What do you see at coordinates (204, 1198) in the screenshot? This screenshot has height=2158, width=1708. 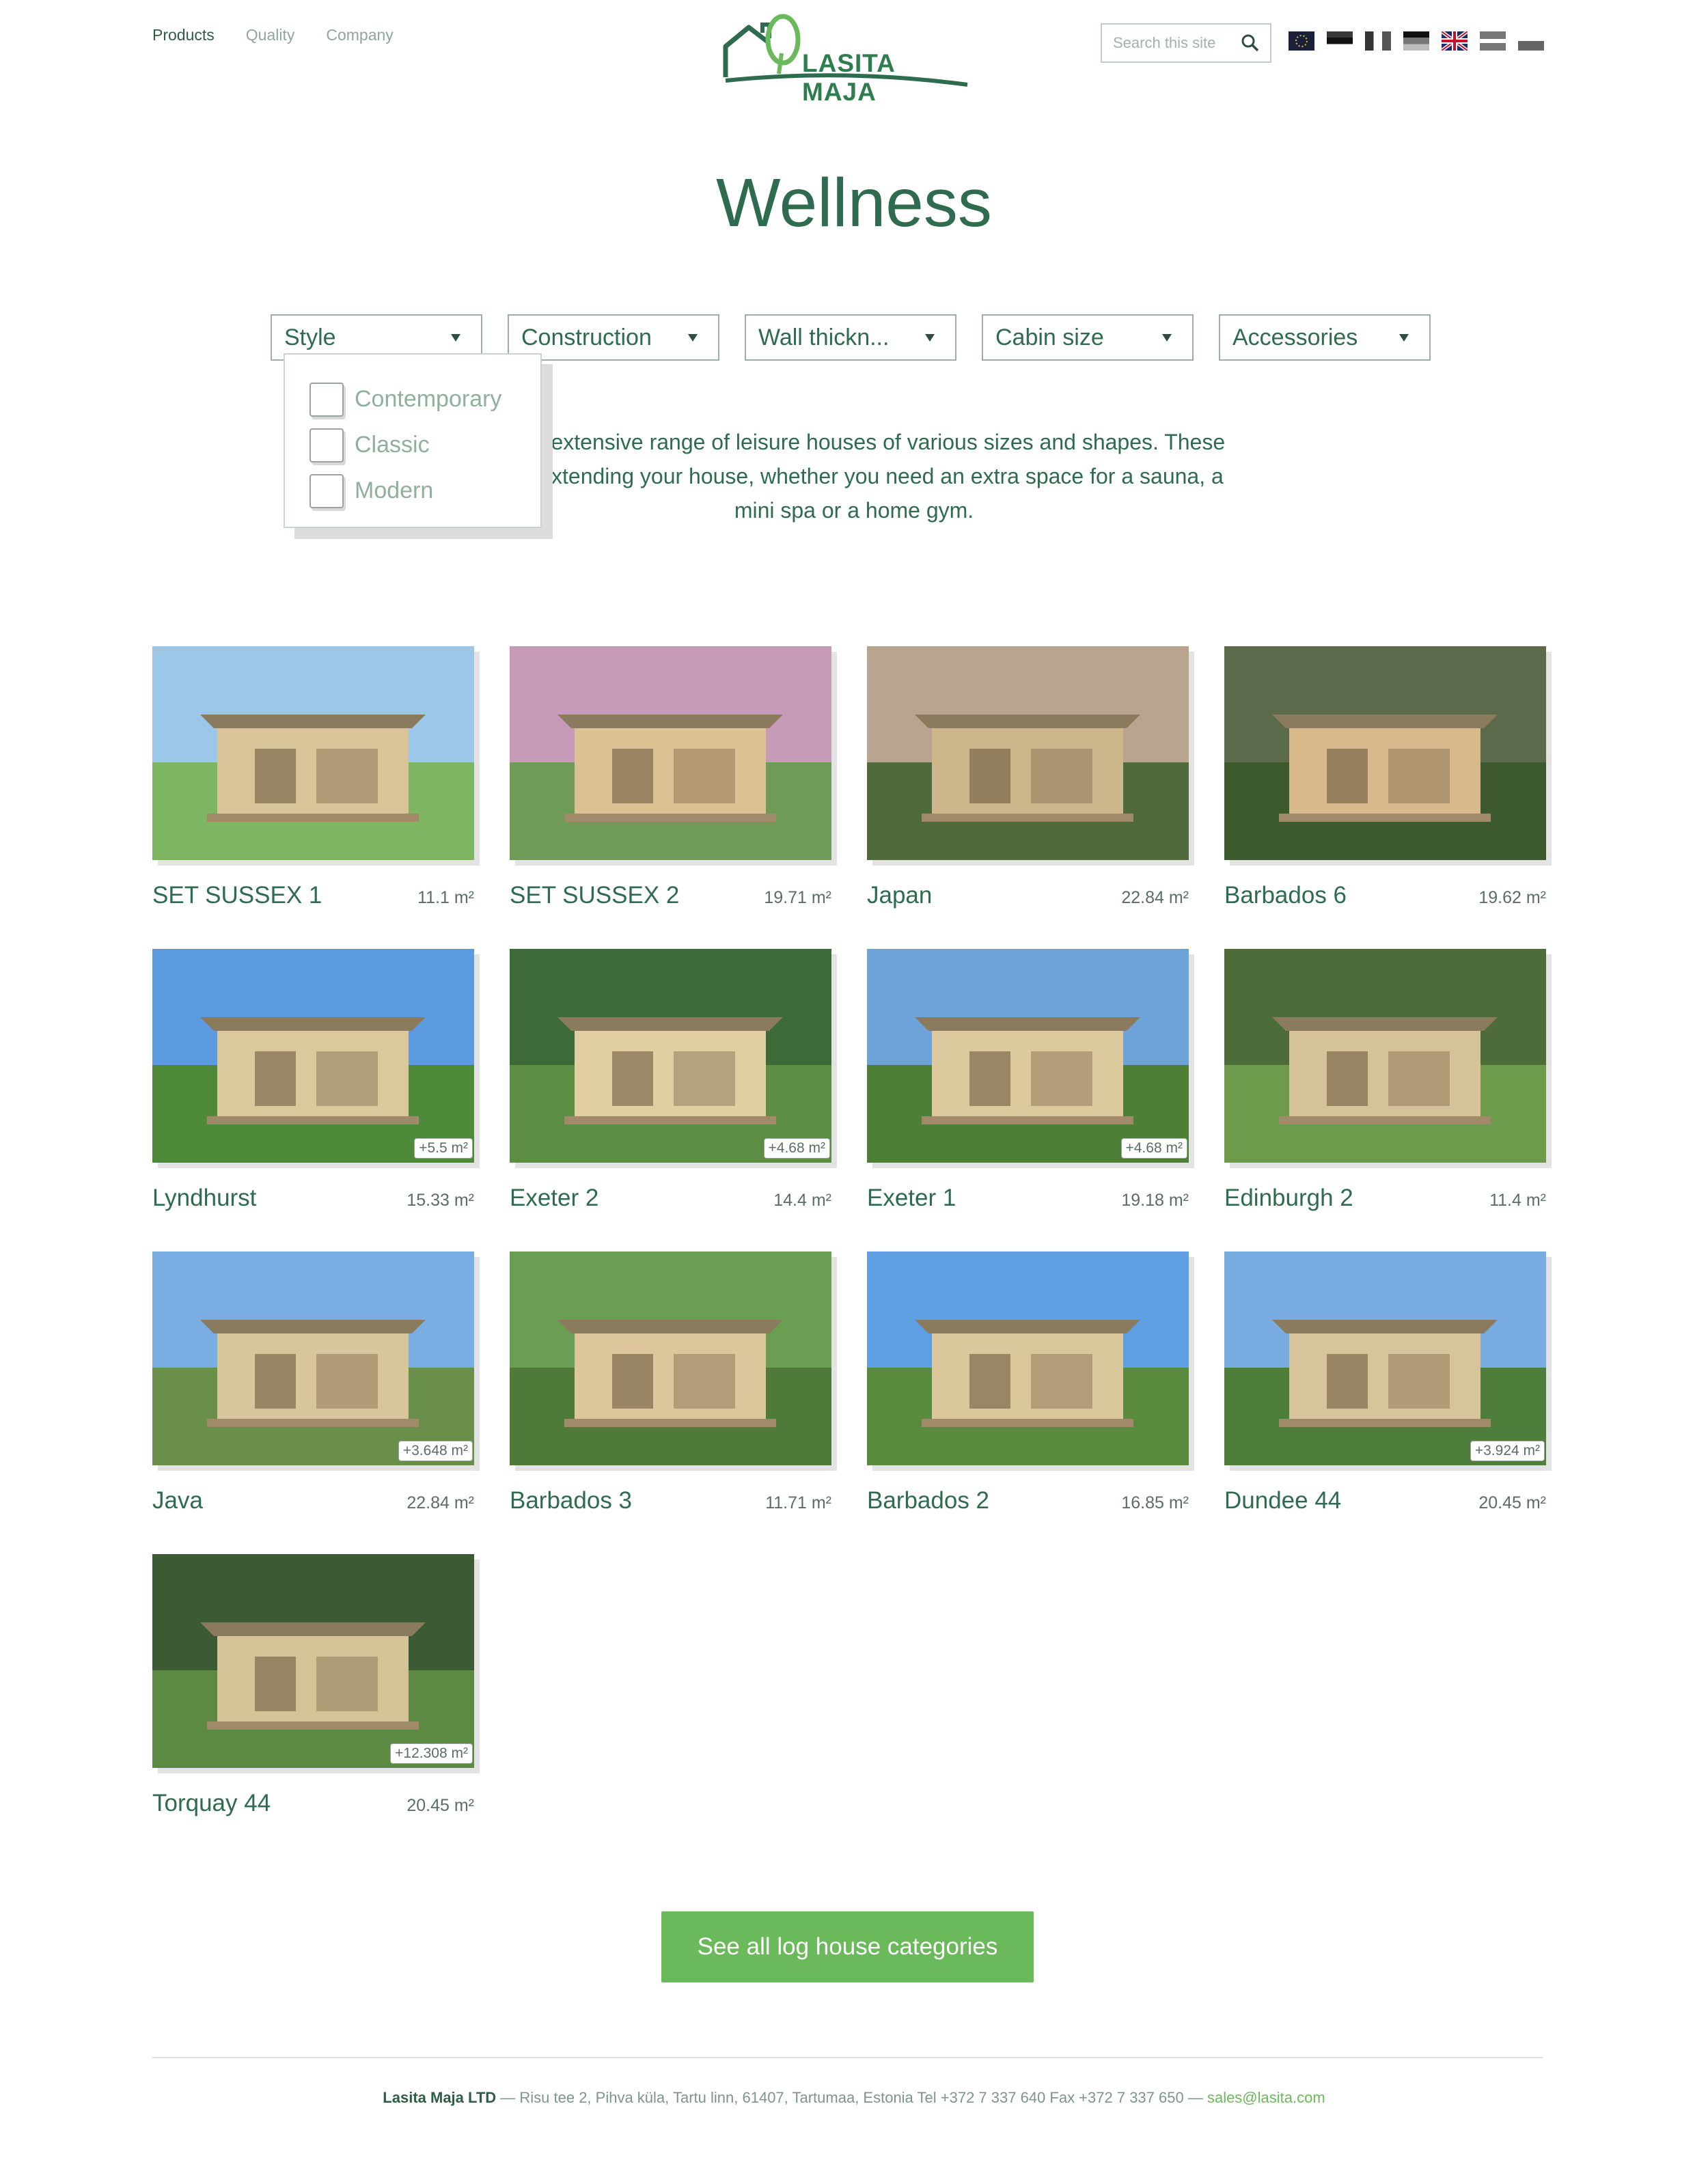 I see `product-name: Lyndhurst` at bounding box center [204, 1198].